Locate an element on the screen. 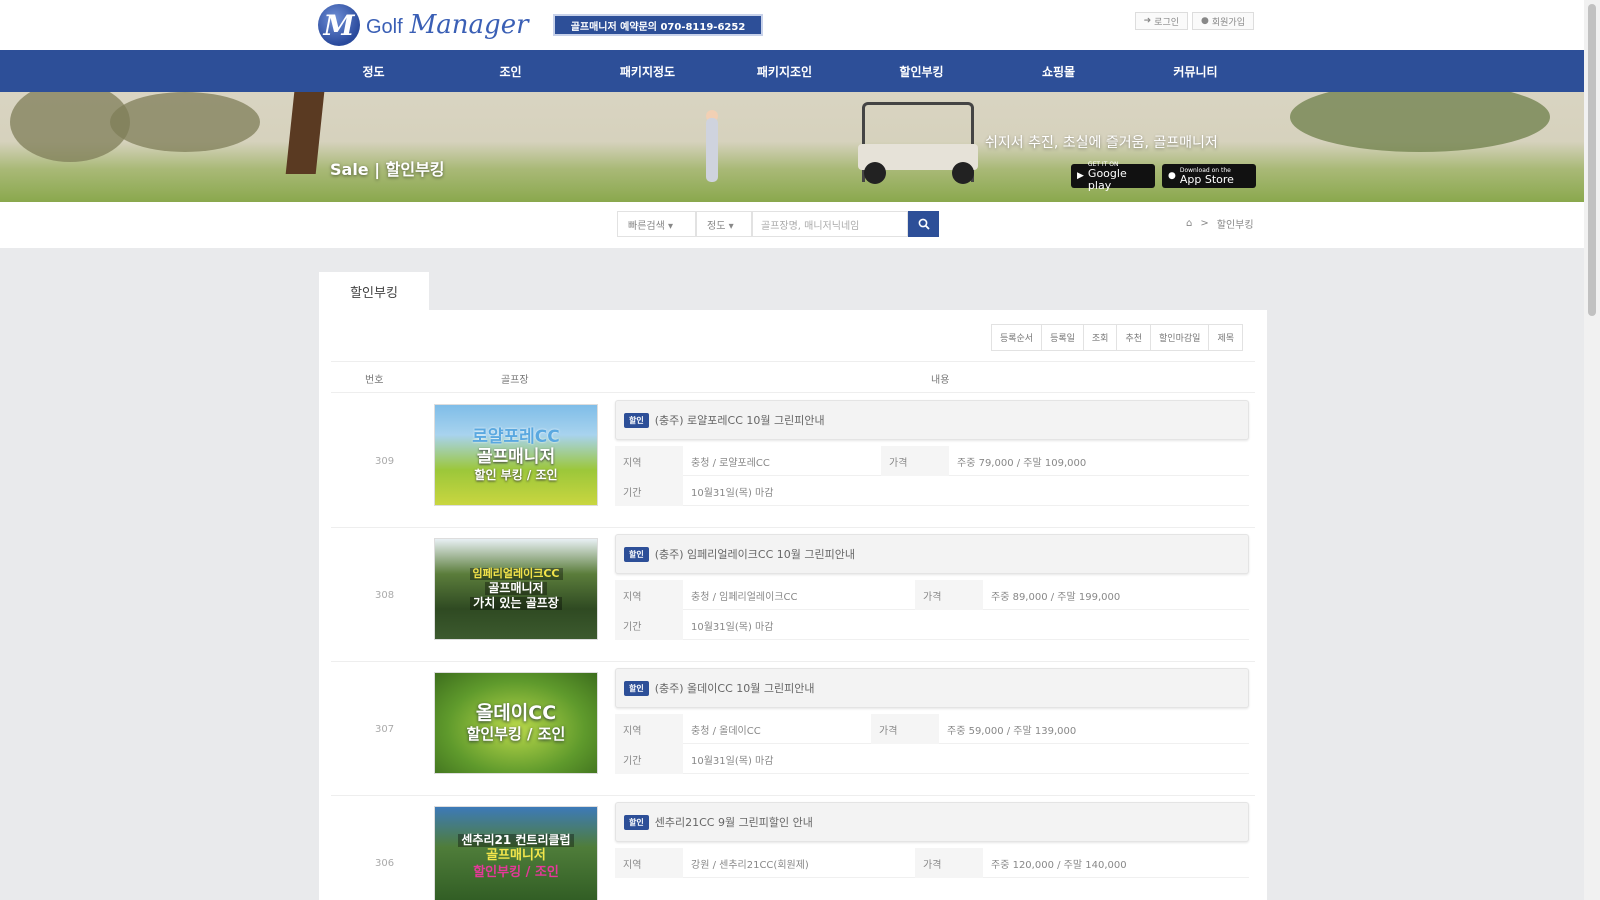  item-title: 할인 (충주) 임페리얼레이크CC 10월 그린피안내 is located at coordinates (932, 554).